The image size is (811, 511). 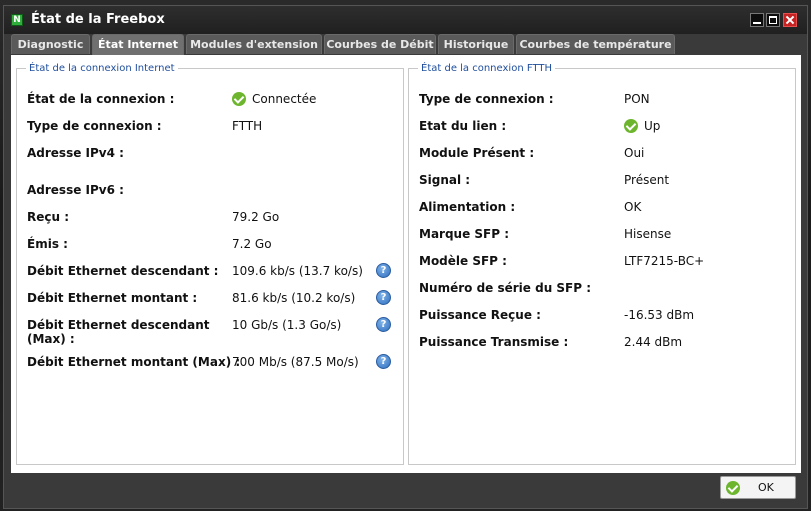 I want to click on label-sfp-serial: Numéro de série du SFP :, so click(x=505, y=288).